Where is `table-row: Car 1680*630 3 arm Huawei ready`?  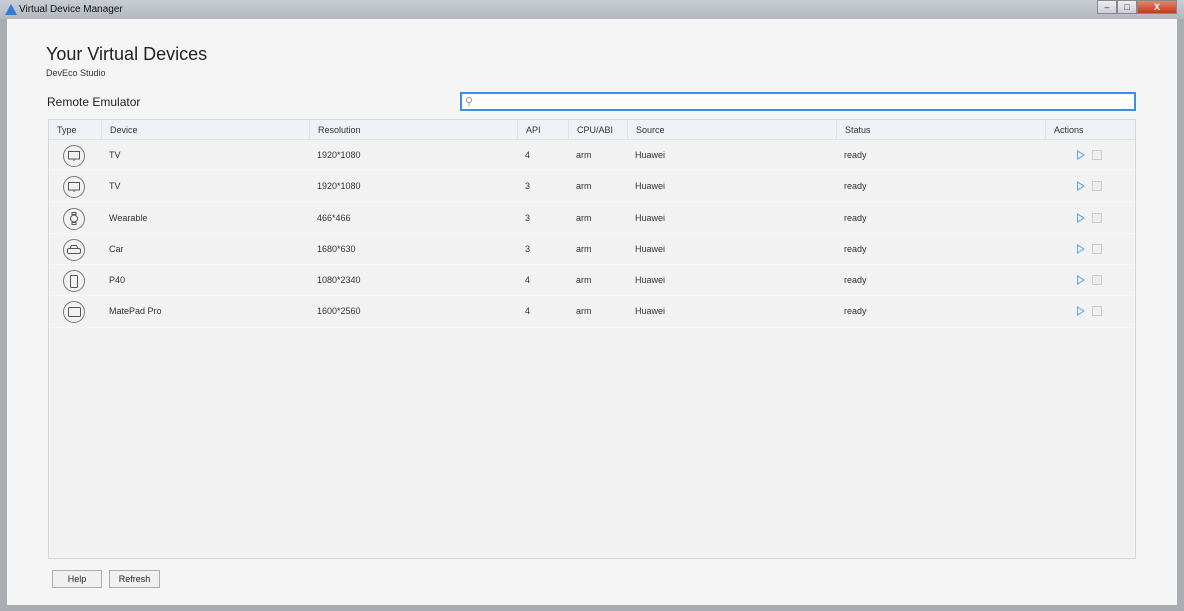 table-row: Car 1680*630 3 arm Huawei ready is located at coordinates (592, 249).